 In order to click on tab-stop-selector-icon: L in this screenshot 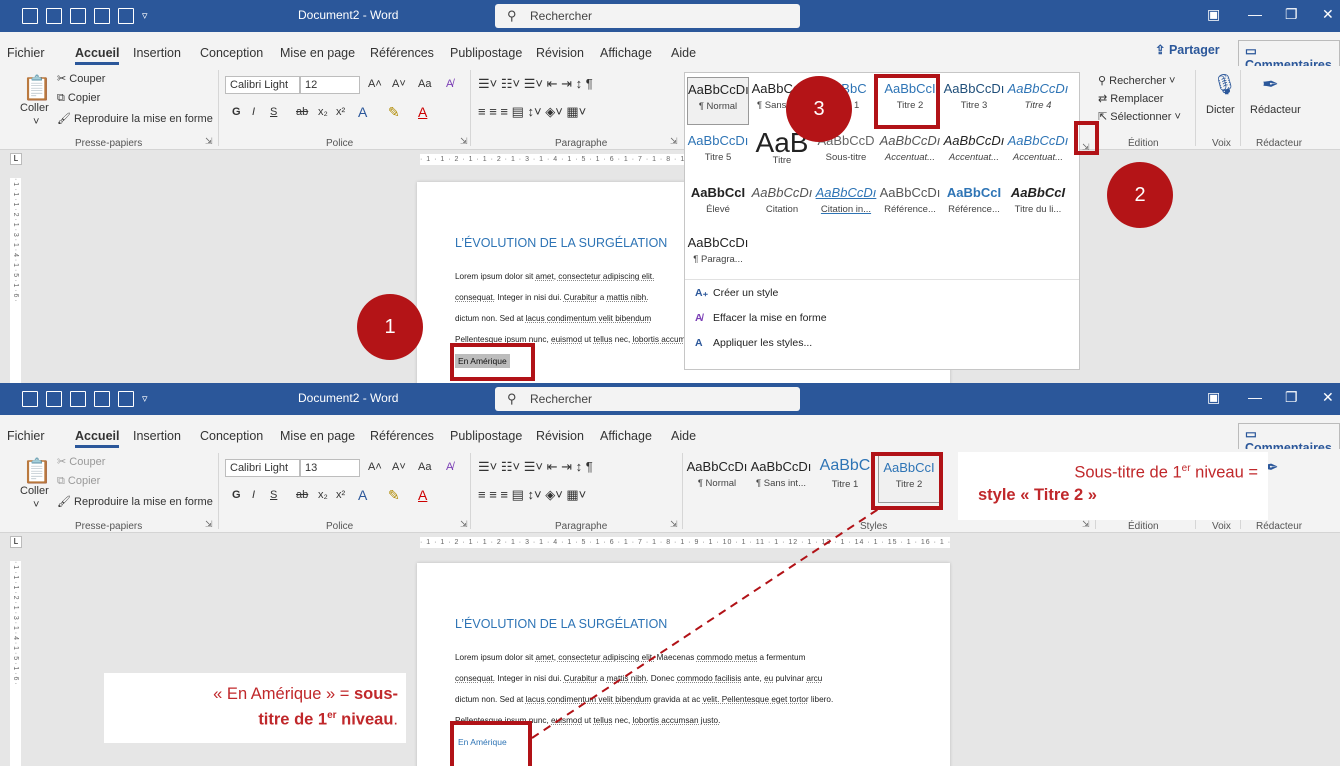, I will do `click(16, 159)`.